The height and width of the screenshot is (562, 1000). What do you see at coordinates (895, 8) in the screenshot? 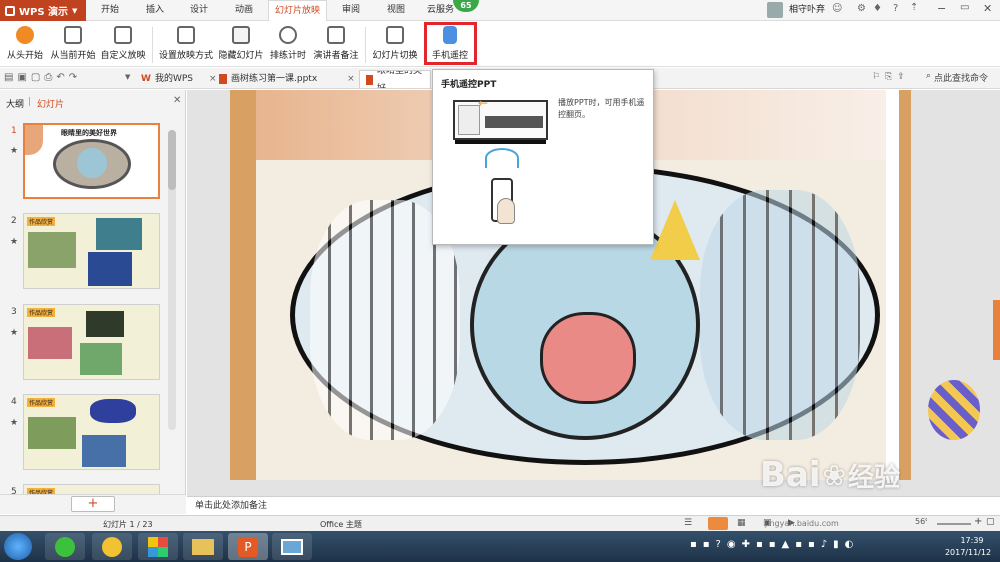
I see `help-icon: ?` at bounding box center [895, 8].